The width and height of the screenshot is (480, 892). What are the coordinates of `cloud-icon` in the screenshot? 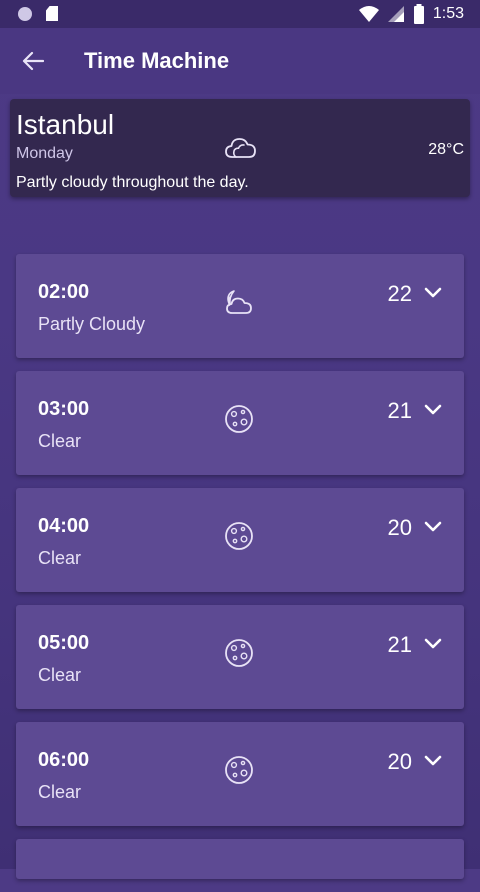 It's located at (240, 148).